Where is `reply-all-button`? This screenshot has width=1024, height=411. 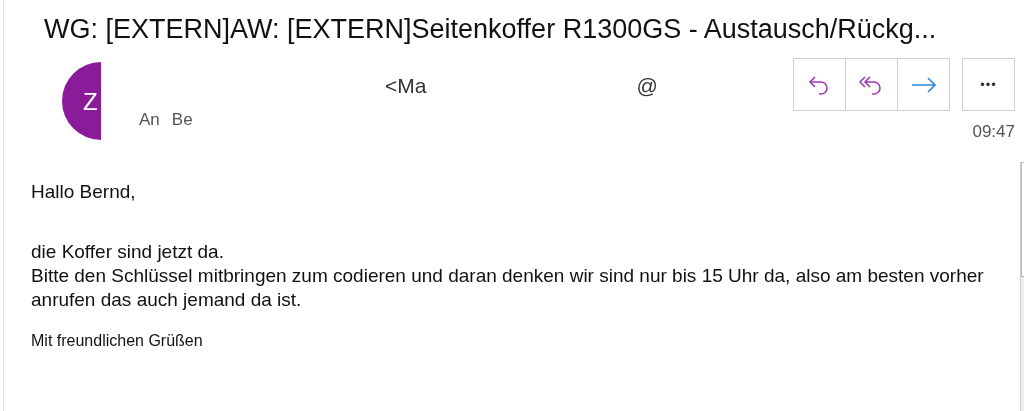 reply-all-button is located at coordinates (871, 84).